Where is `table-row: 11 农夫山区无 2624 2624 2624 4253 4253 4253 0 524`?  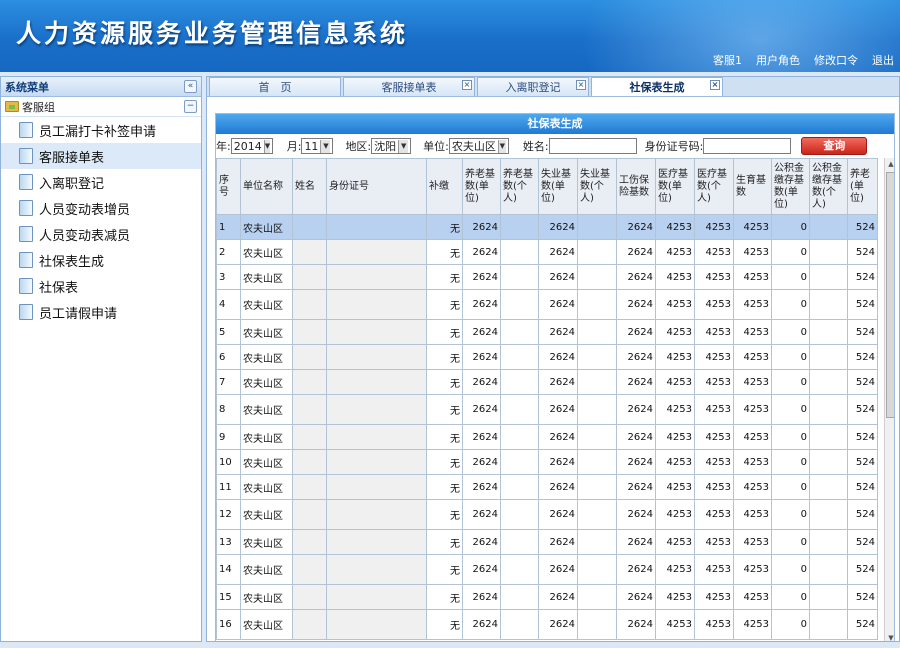
table-row: 11 农夫山区无 2624 2624 2624 4253 4253 4253 0 524 is located at coordinates (547, 487).